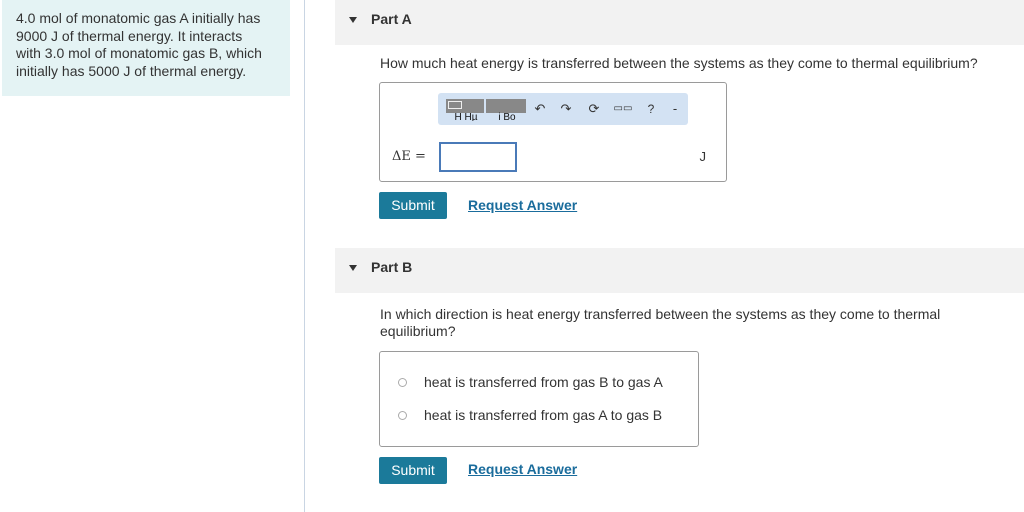  Describe the element at coordinates (543, 415) in the screenshot. I see `choice-label: heat is transferred from gas A to gas B` at that location.